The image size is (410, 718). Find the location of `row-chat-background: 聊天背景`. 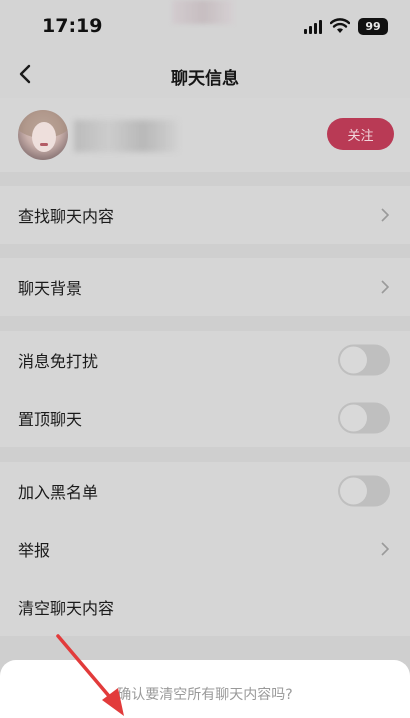

row-chat-background: 聊天背景 is located at coordinates (205, 287).